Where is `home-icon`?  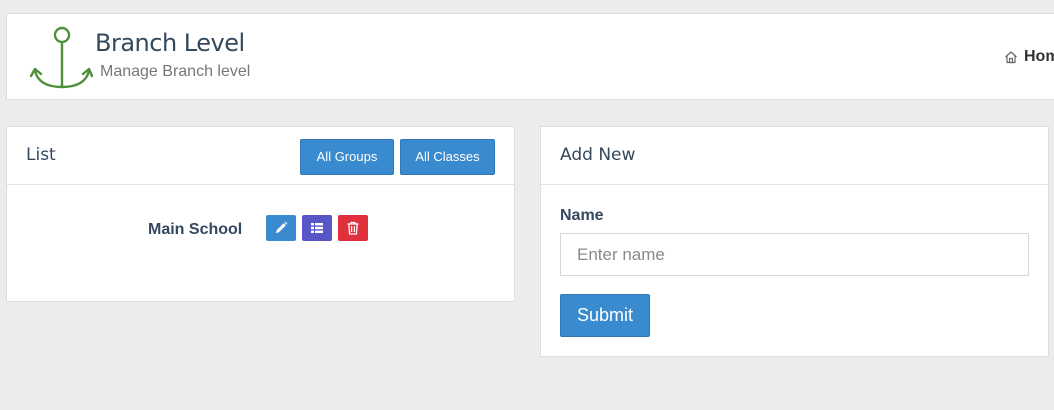
home-icon is located at coordinates (1011, 57).